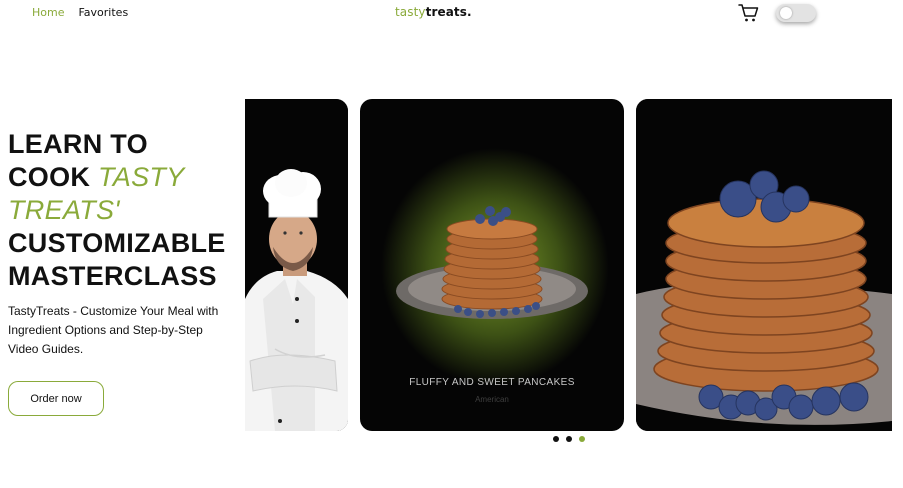 The image size is (903, 488). I want to click on nav-favorites-link: Favorites, so click(103, 12).